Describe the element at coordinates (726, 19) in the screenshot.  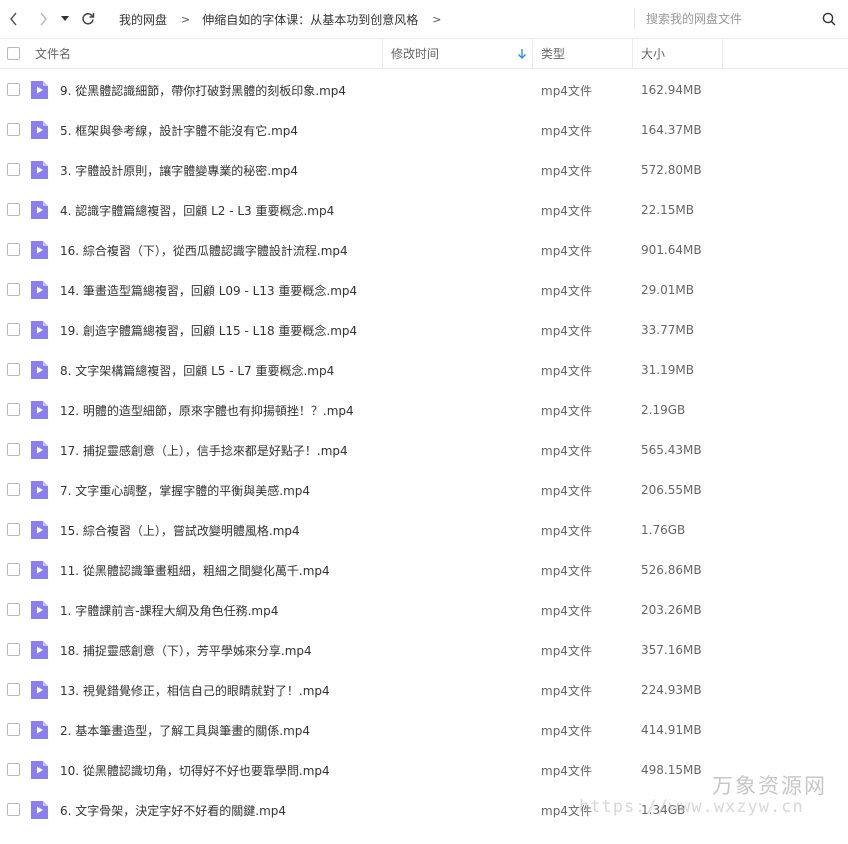
I see `search-input` at that location.